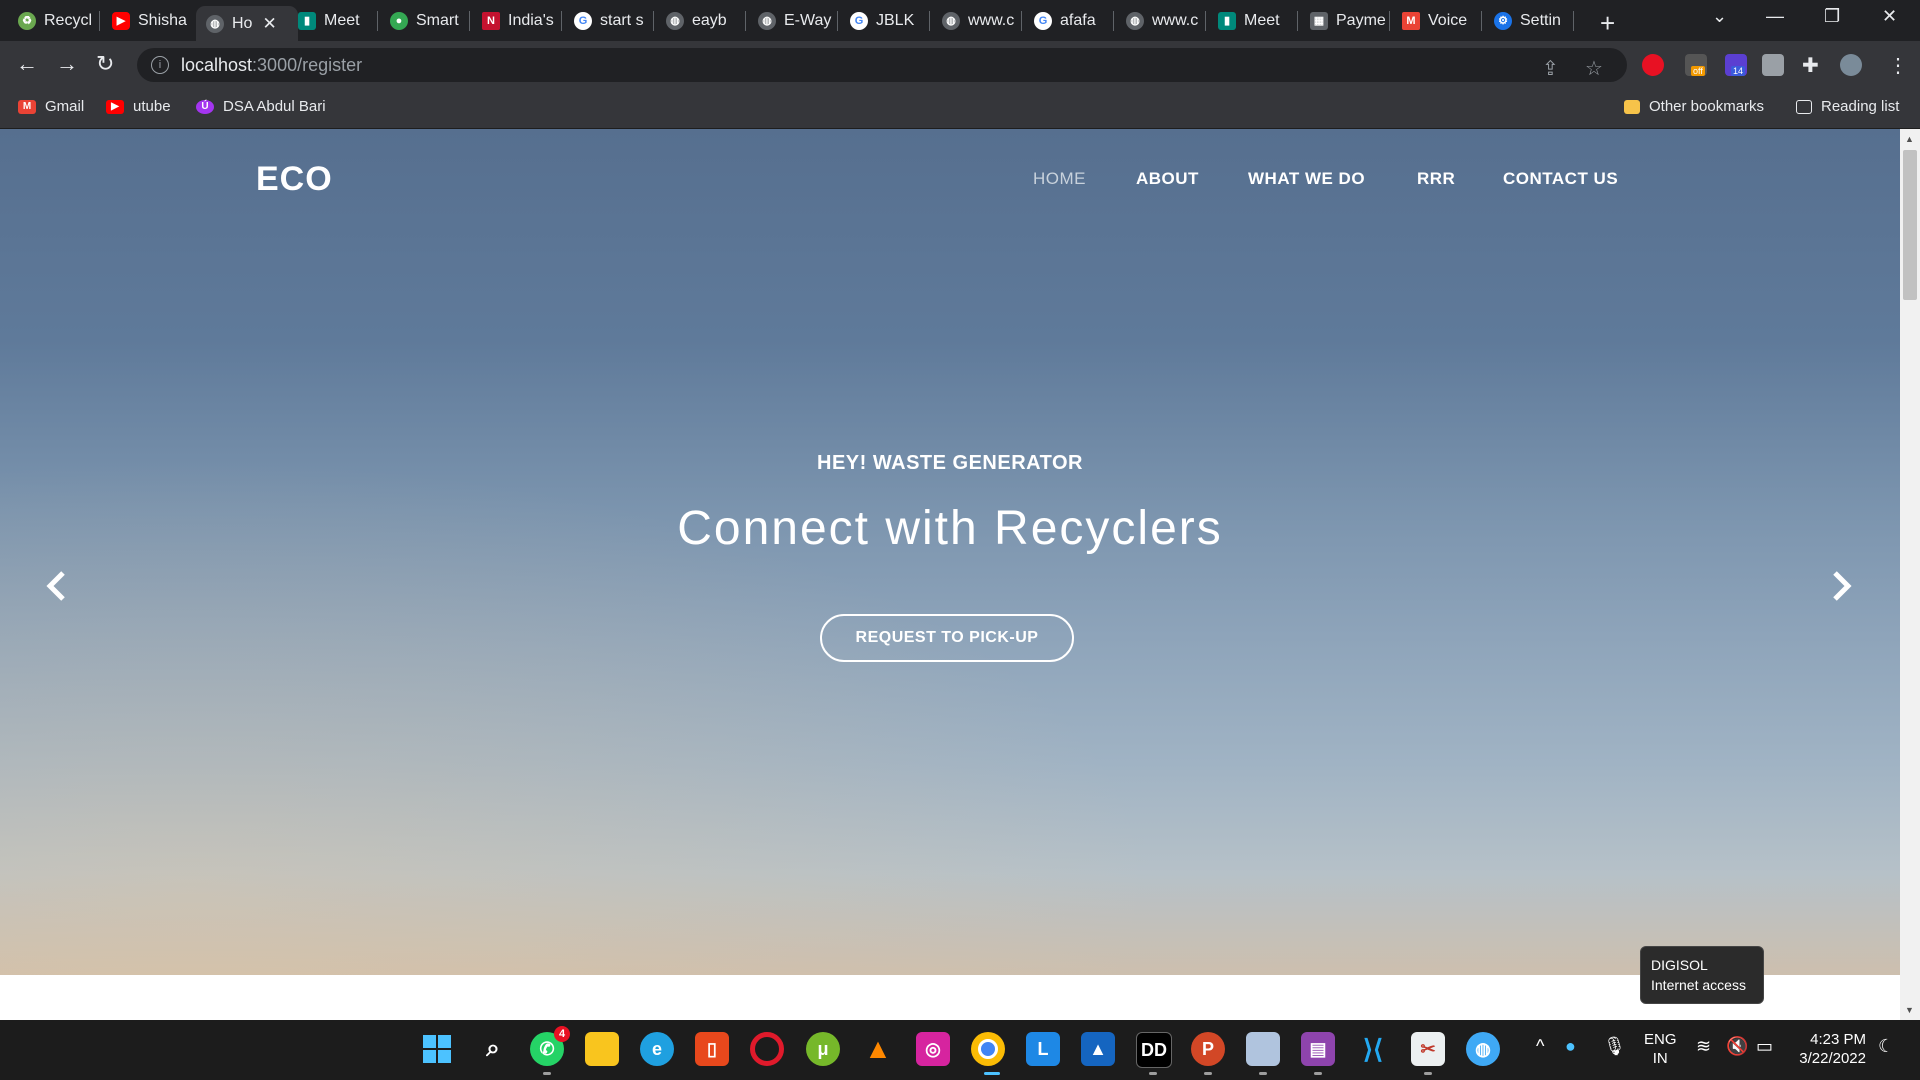  What do you see at coordinates (1306, 179) in the screenshot?
I see `nav-what-we-do: WHAT WE DO` at bounding box center [1306, 179].